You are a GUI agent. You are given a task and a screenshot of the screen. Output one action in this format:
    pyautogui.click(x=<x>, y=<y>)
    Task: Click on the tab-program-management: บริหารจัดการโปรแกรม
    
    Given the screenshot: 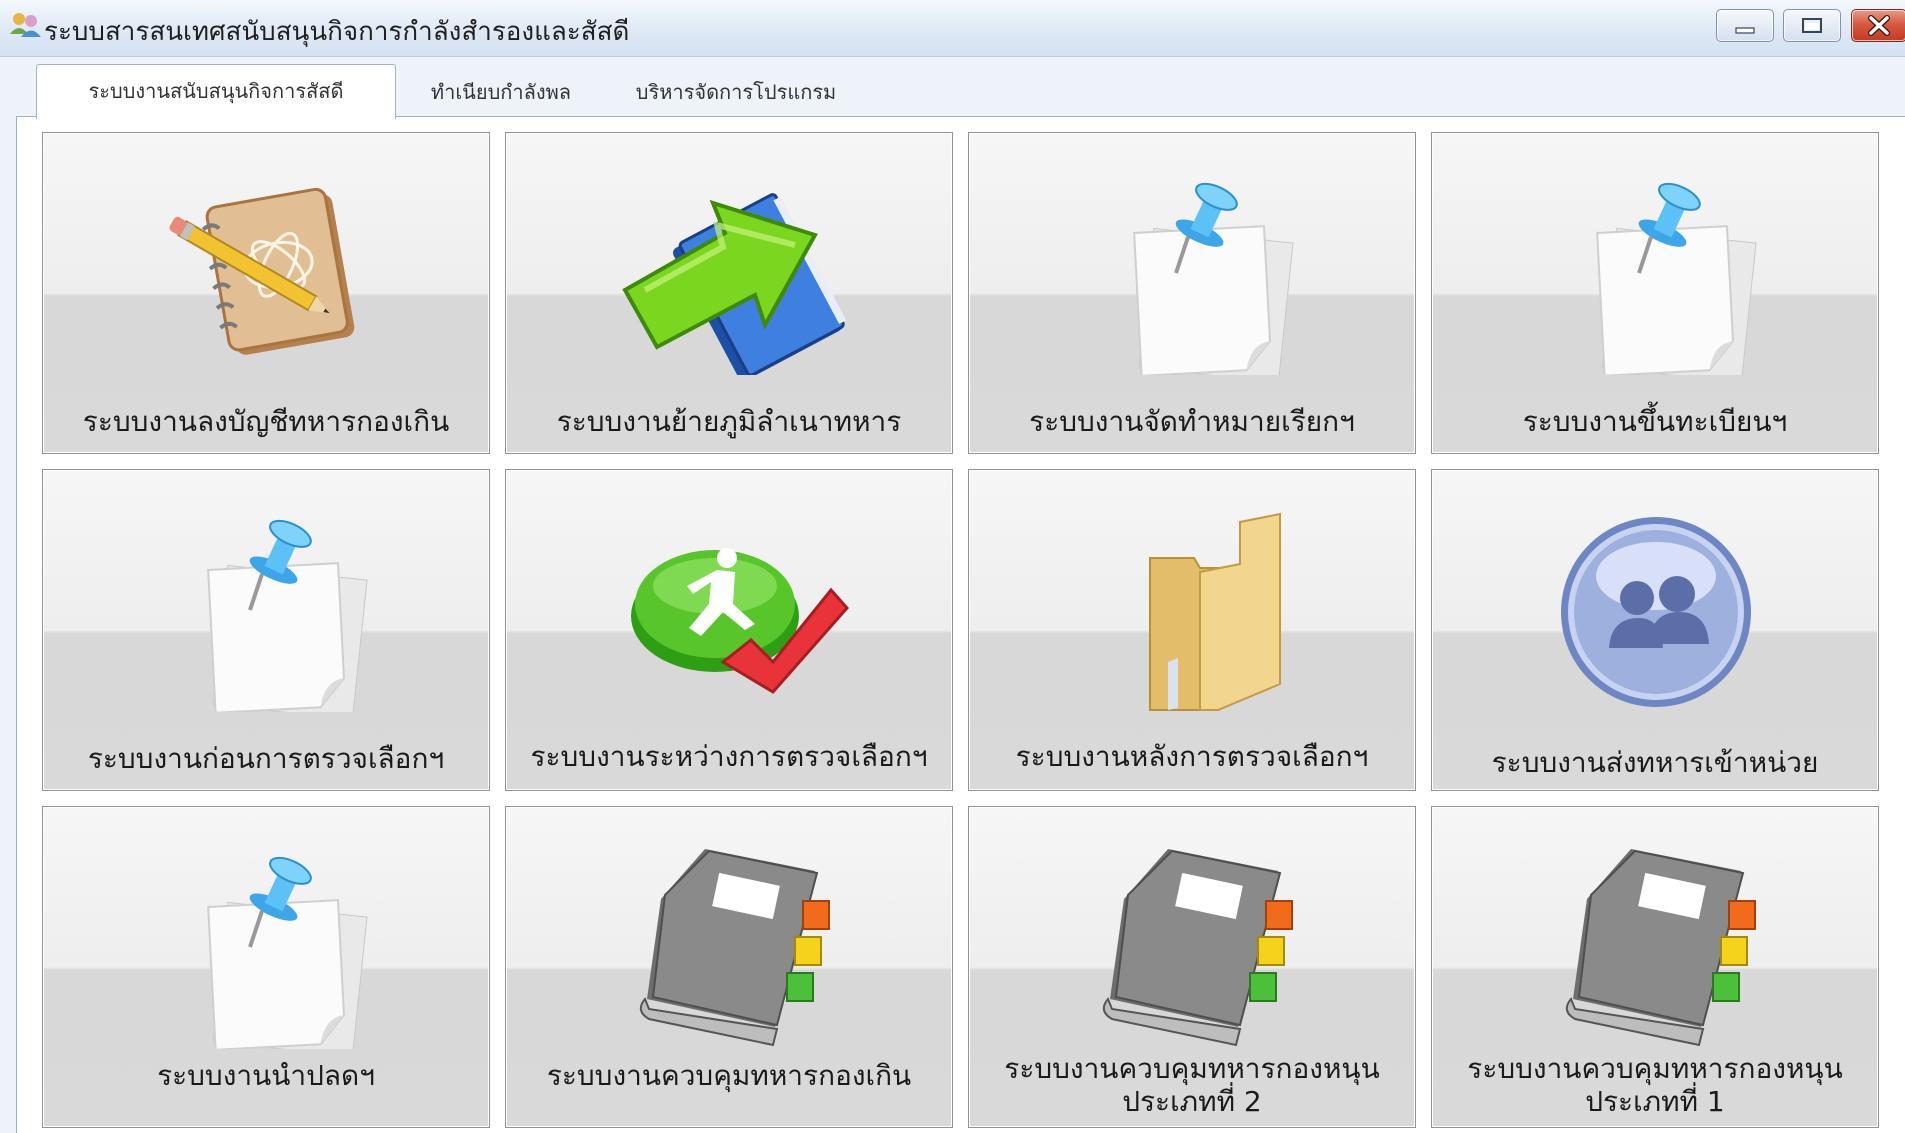 What is the action you would take?
    pyautogui.click(x=736, y=92)
    